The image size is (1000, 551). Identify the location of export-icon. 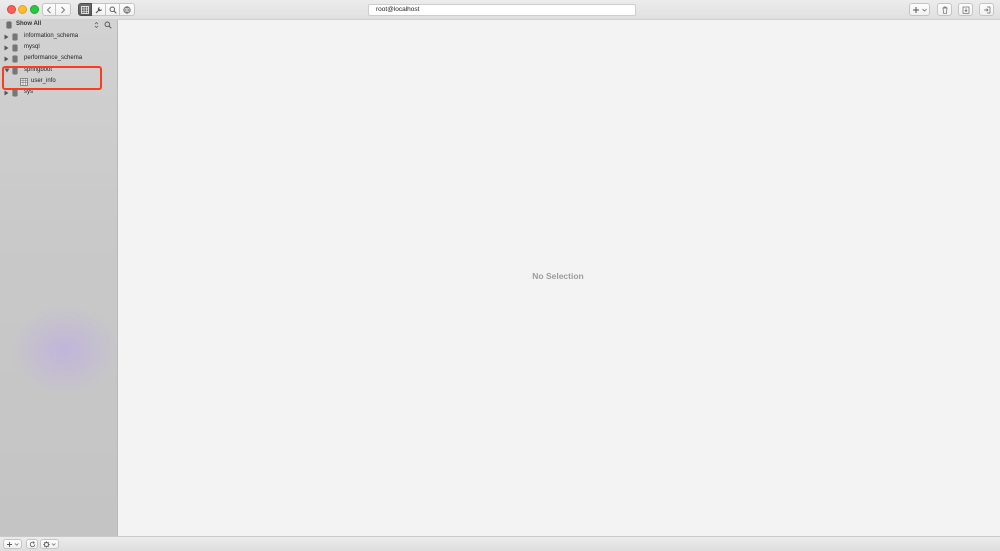
(965, 10).